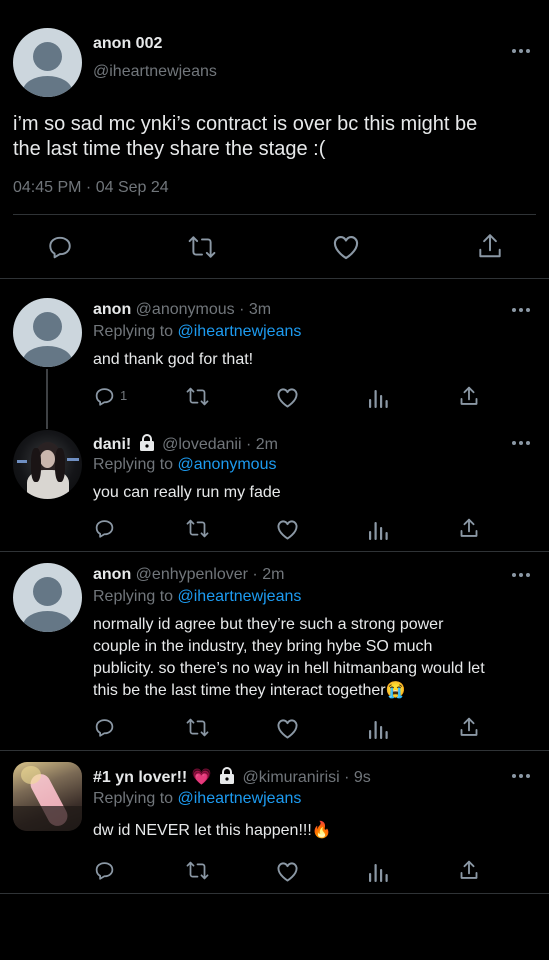  Describe the element at coordinates (127, 44) in the screenshot. I see `main-tweet-display-name: anon 002` at that location.